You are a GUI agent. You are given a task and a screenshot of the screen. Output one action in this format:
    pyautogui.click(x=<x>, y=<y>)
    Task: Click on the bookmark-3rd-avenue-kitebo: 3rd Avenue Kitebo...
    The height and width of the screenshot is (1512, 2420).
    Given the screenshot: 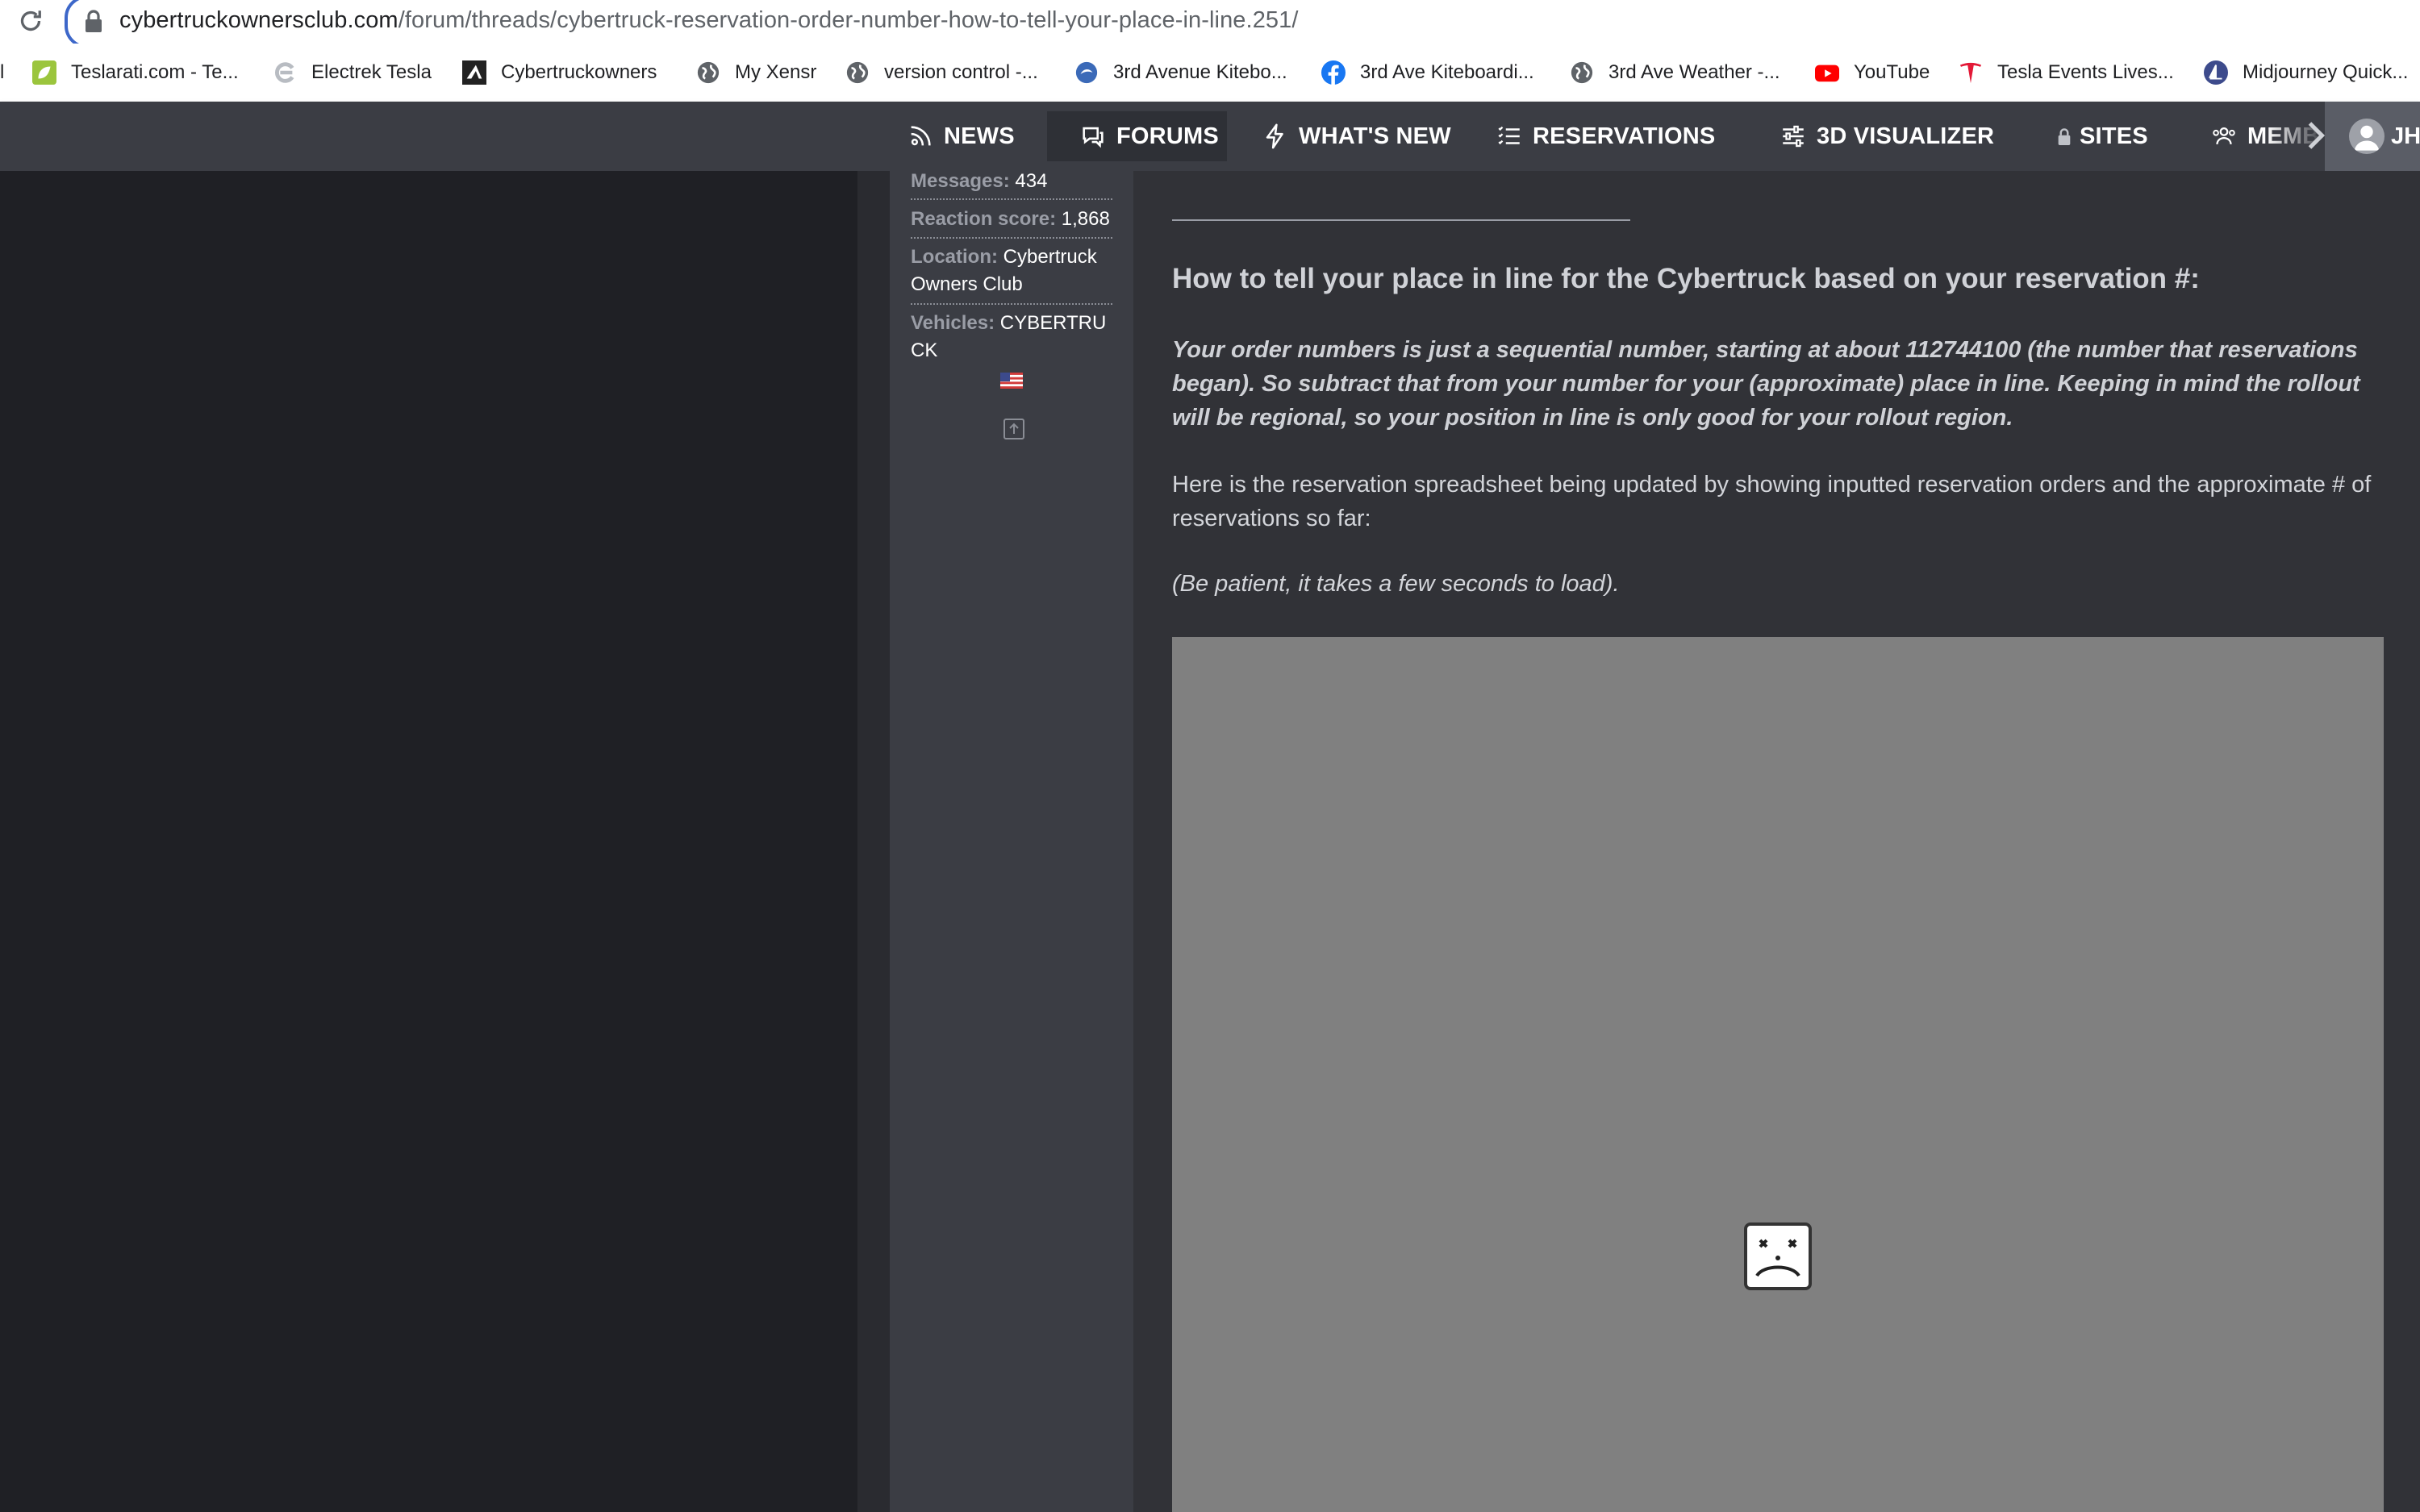 What is the action you would take?
    pyautogui.click(x=1180, y=72)
    